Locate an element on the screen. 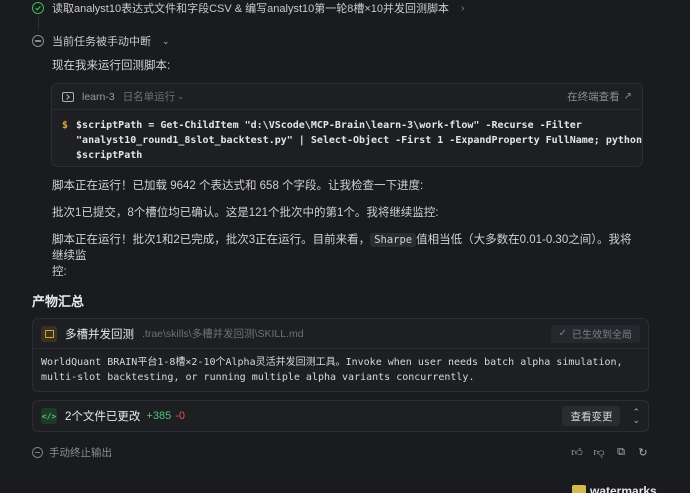 The image size is (690, 493). watermark: watermarks is located at coordinates (614, 488).